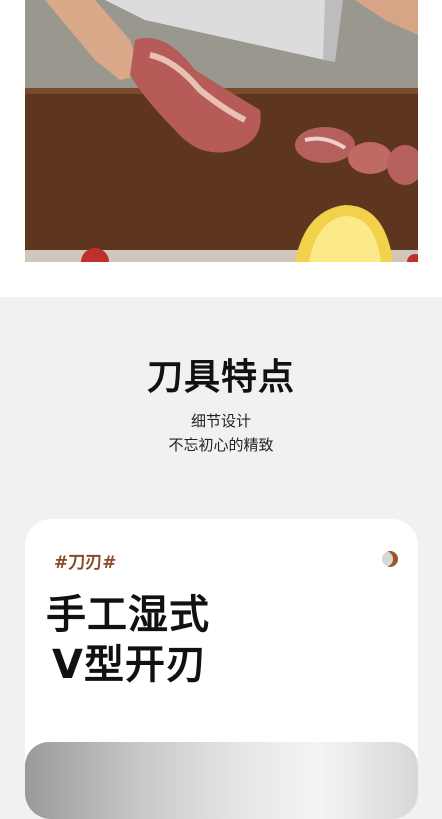 The width and height of the screenshot is (442, 819). I want to click on section-subtitle-line2: 不忘初心的精致, so click(221, 445).